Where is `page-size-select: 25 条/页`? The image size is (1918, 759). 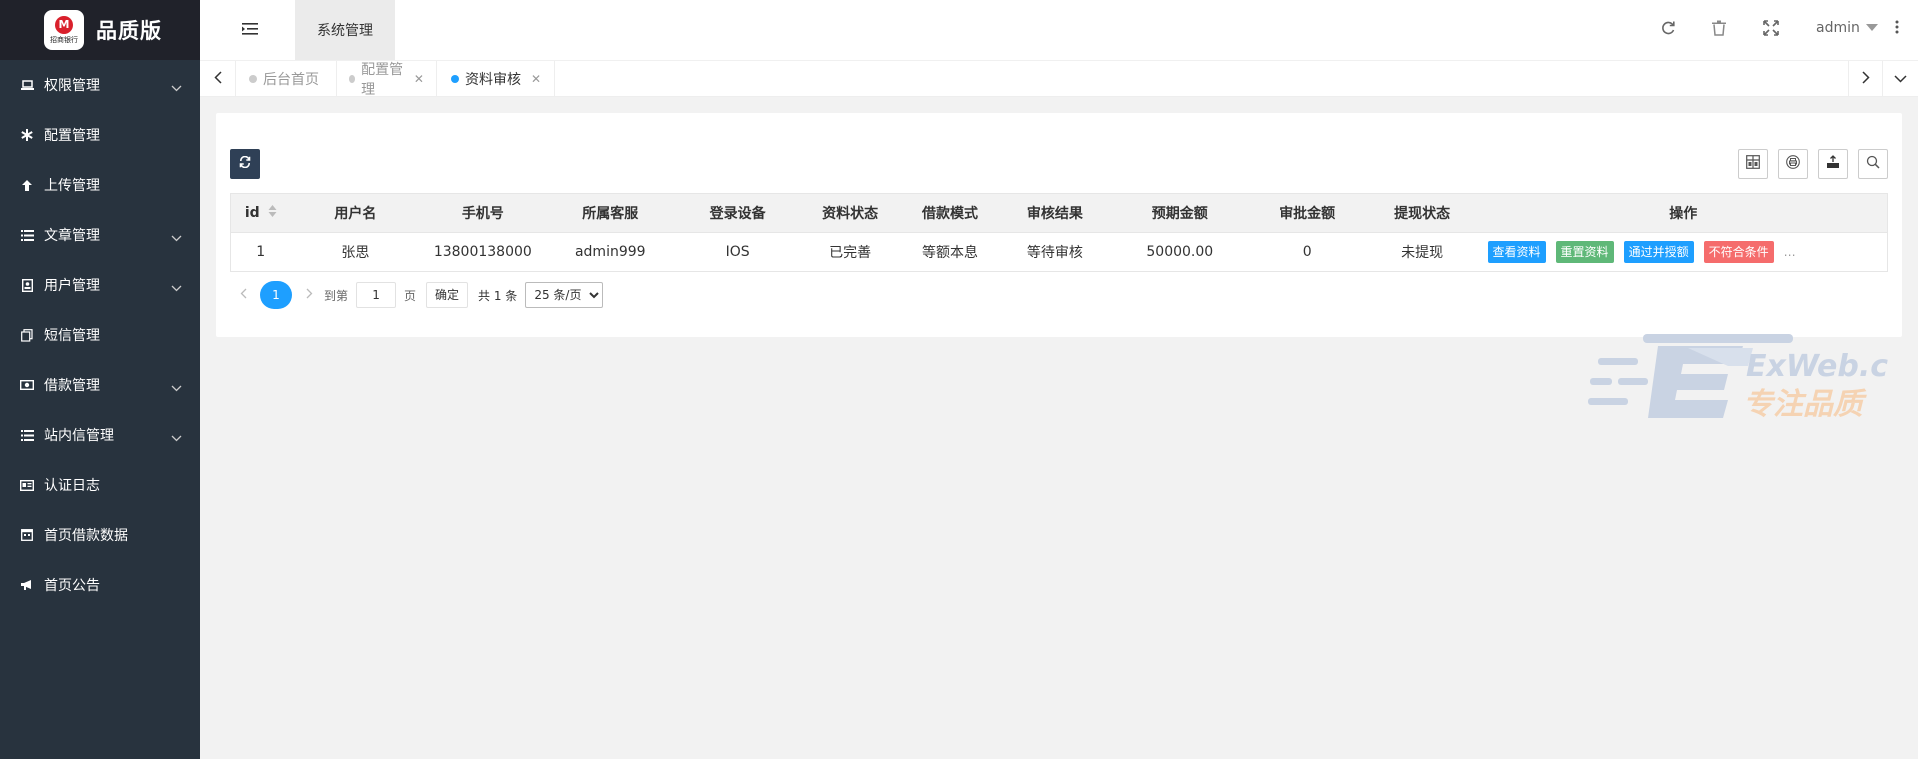
page-size-select: 25 条/页 is located at coordinates (564, 295).